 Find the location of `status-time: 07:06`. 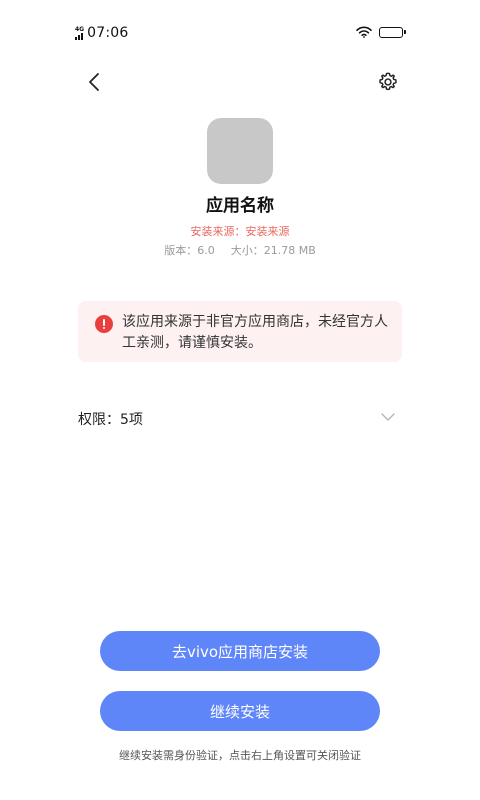

status-time: 07:06 is located at coordinates (108, 33).